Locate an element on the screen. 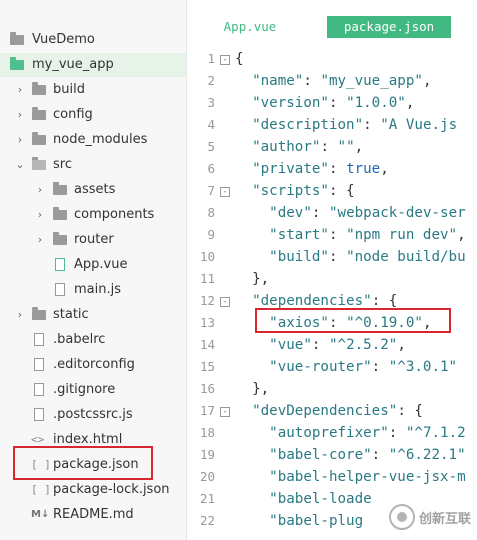 The image size is (477, 540). tree-item-label: main.js is located at coordinates (97, 289).